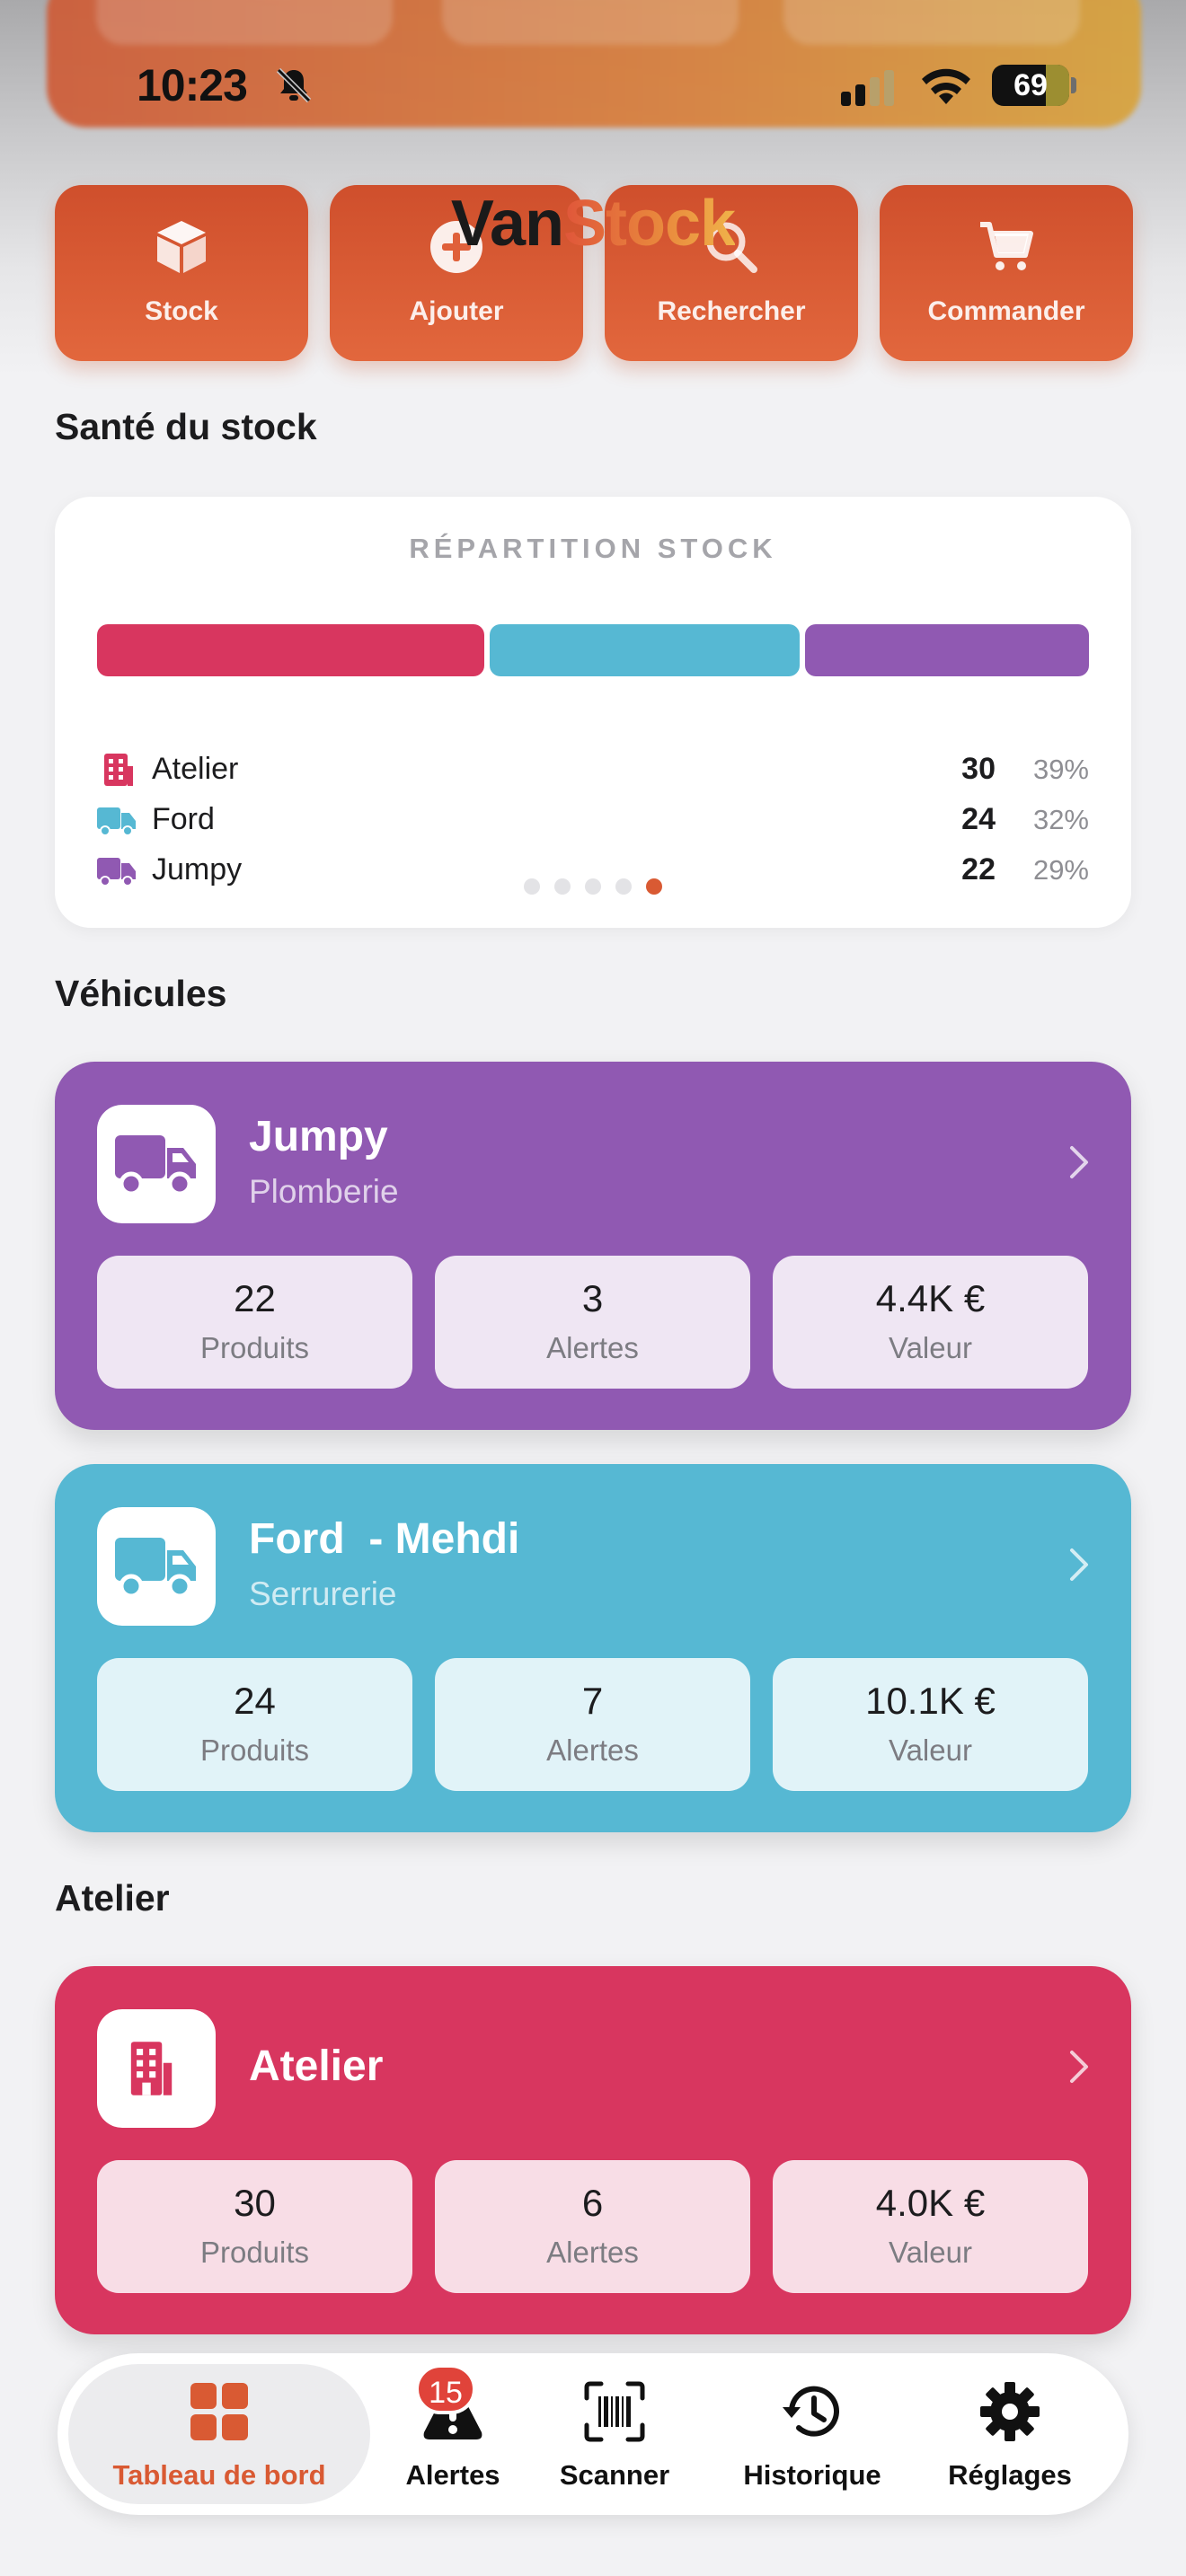 This screenshot has height=2576, width=1186. Describe the element at coordinates (930, 1724) in the screenshot. I see `stat-value-total: 10.1K € Valeur` at that location.